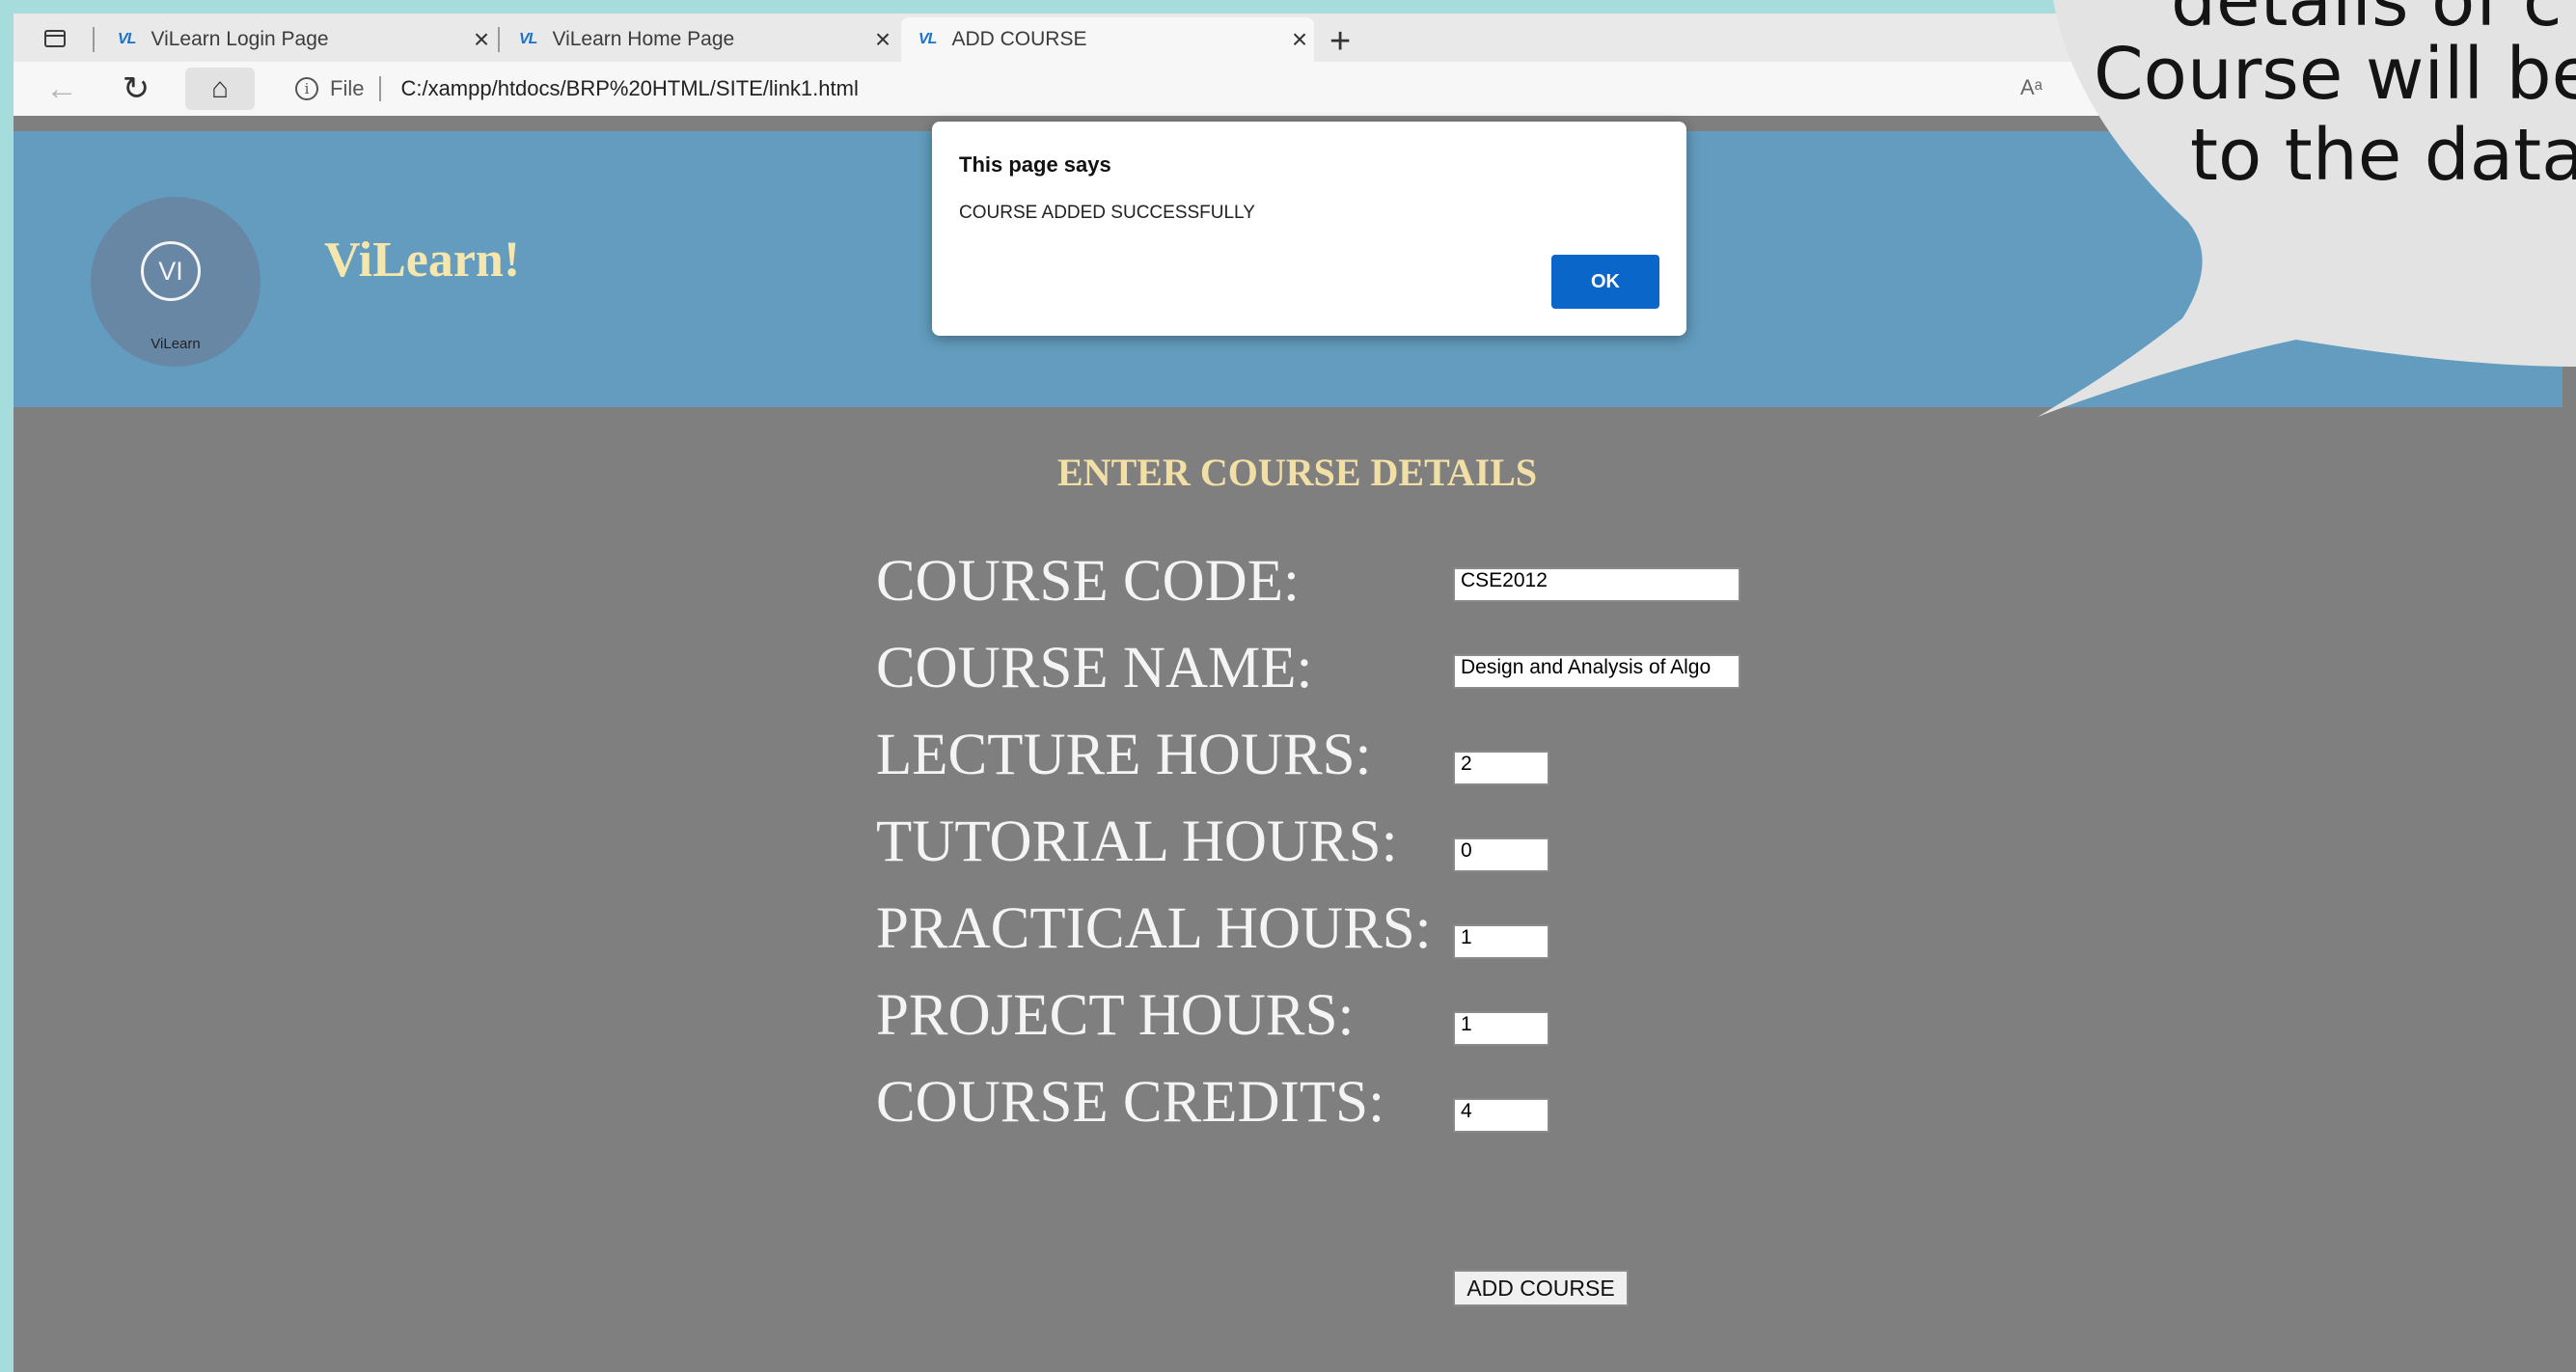  I want to click on field-label: COURSE CREDITS:, so click(1131, 1102).